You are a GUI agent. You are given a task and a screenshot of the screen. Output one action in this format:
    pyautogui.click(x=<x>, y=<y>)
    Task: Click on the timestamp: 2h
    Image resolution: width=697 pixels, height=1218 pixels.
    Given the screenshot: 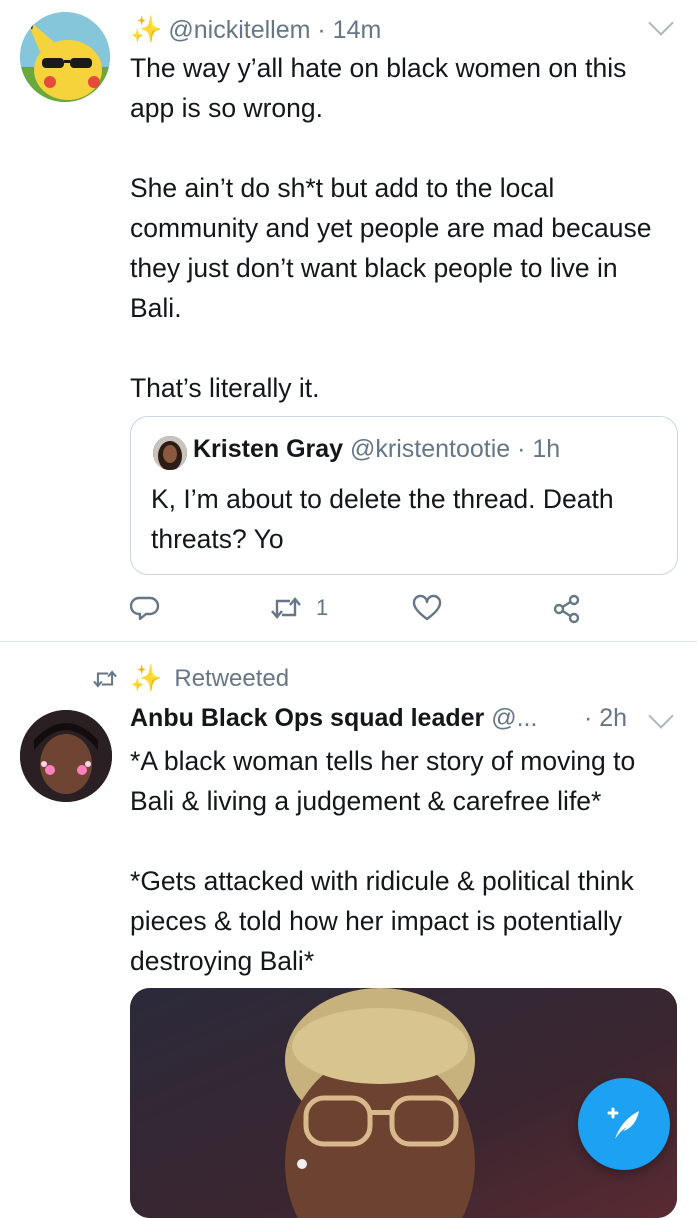 What is the action you would take?
    pyautogui.click(x=613, y=718)
    